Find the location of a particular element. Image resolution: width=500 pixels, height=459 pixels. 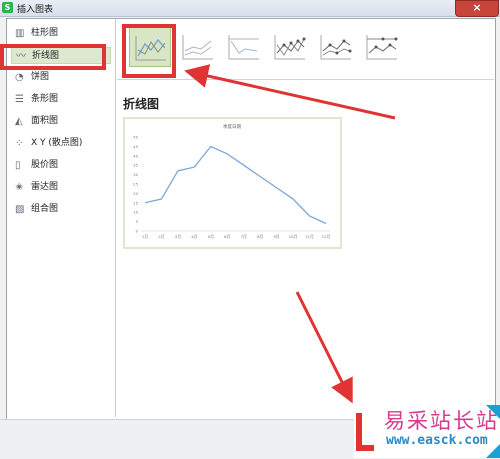

y-tick-label: 45 is located at coordinates (135, 146).